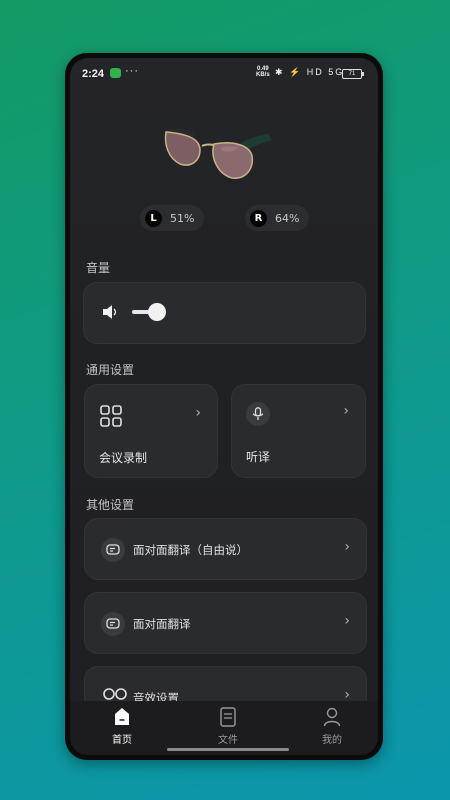 This screenshot has width=450, height=800. I want to click on left-earpiece-battery: L 51%, so click(172, 218).